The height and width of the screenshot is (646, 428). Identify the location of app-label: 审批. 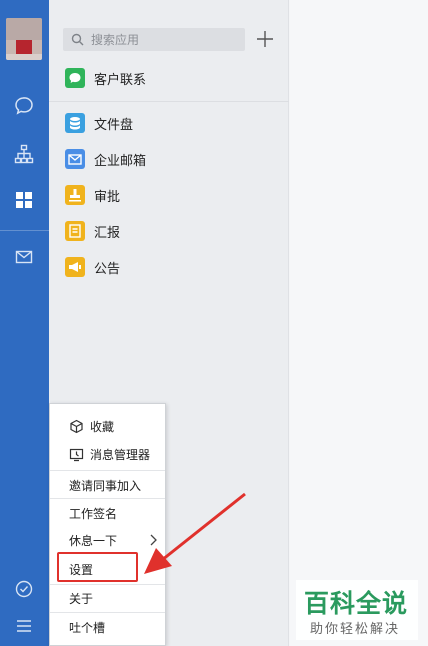
(107, 197).